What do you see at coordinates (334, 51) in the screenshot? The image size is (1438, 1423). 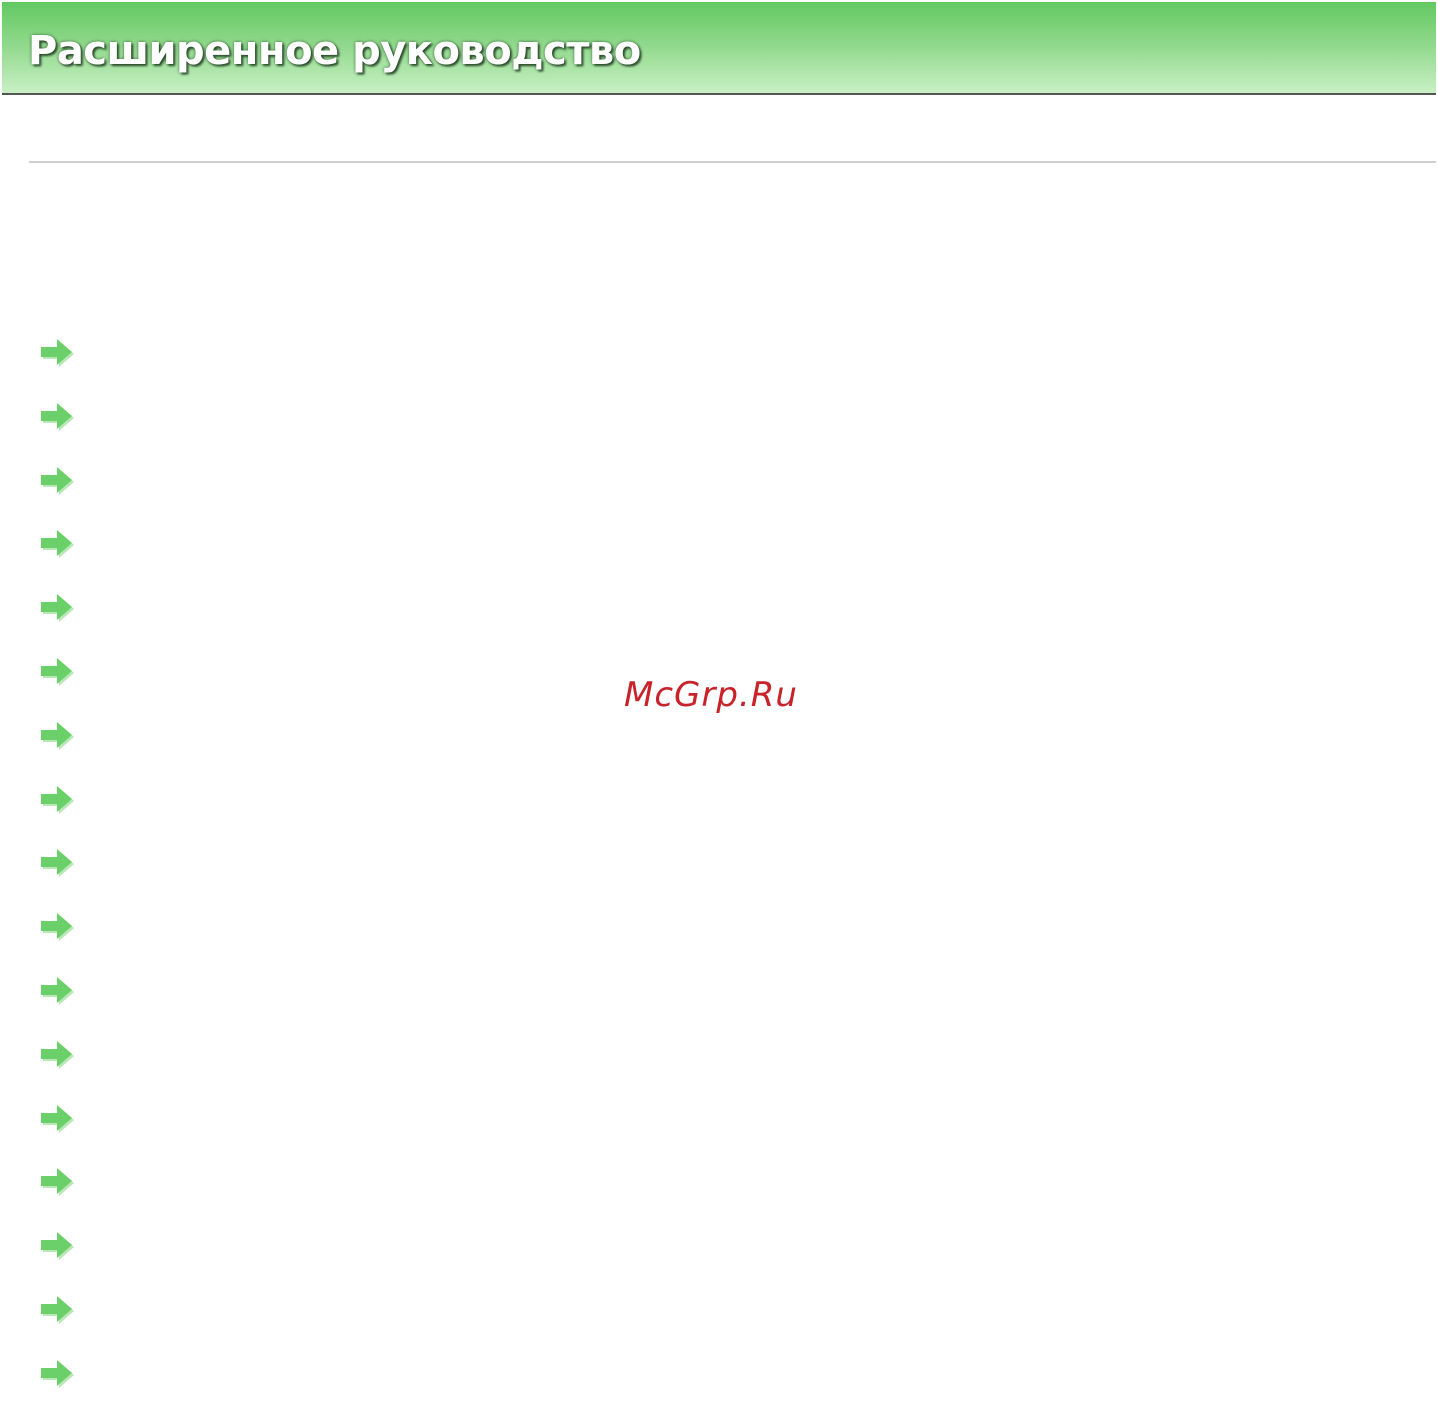 I see `page-title: Расширенное руководство` at bounding box center [334, 51].